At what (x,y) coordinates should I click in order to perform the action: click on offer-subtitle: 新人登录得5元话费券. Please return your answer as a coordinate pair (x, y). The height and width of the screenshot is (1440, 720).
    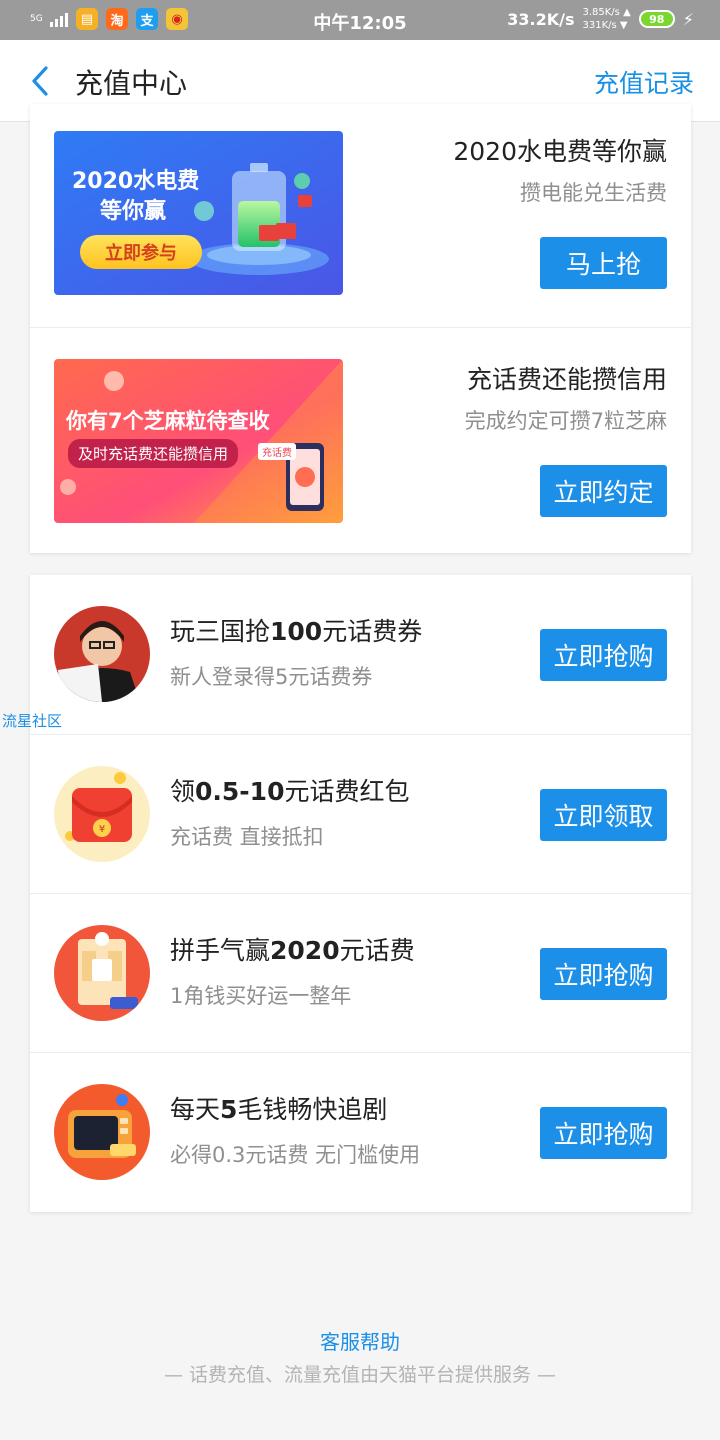
    Looking at the image, I should click on (271, 677).